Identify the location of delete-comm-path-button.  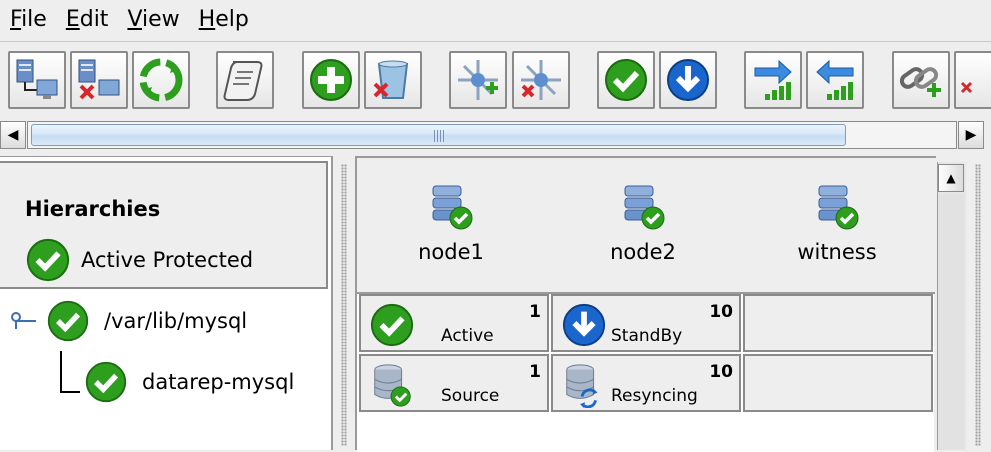
(541, 80).